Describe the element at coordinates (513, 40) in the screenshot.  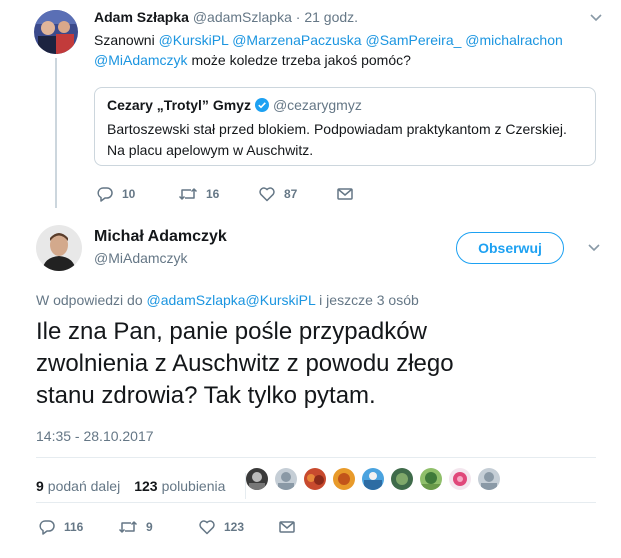
I see `mention-link: @michalrachon` at that location.